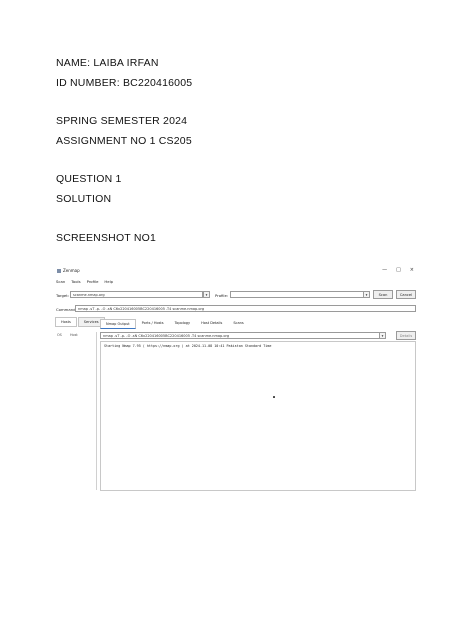 Image resolution: width=474 pixels, height=632 pixels. I want to click on menu-profile: Profile, so click(93, 281).